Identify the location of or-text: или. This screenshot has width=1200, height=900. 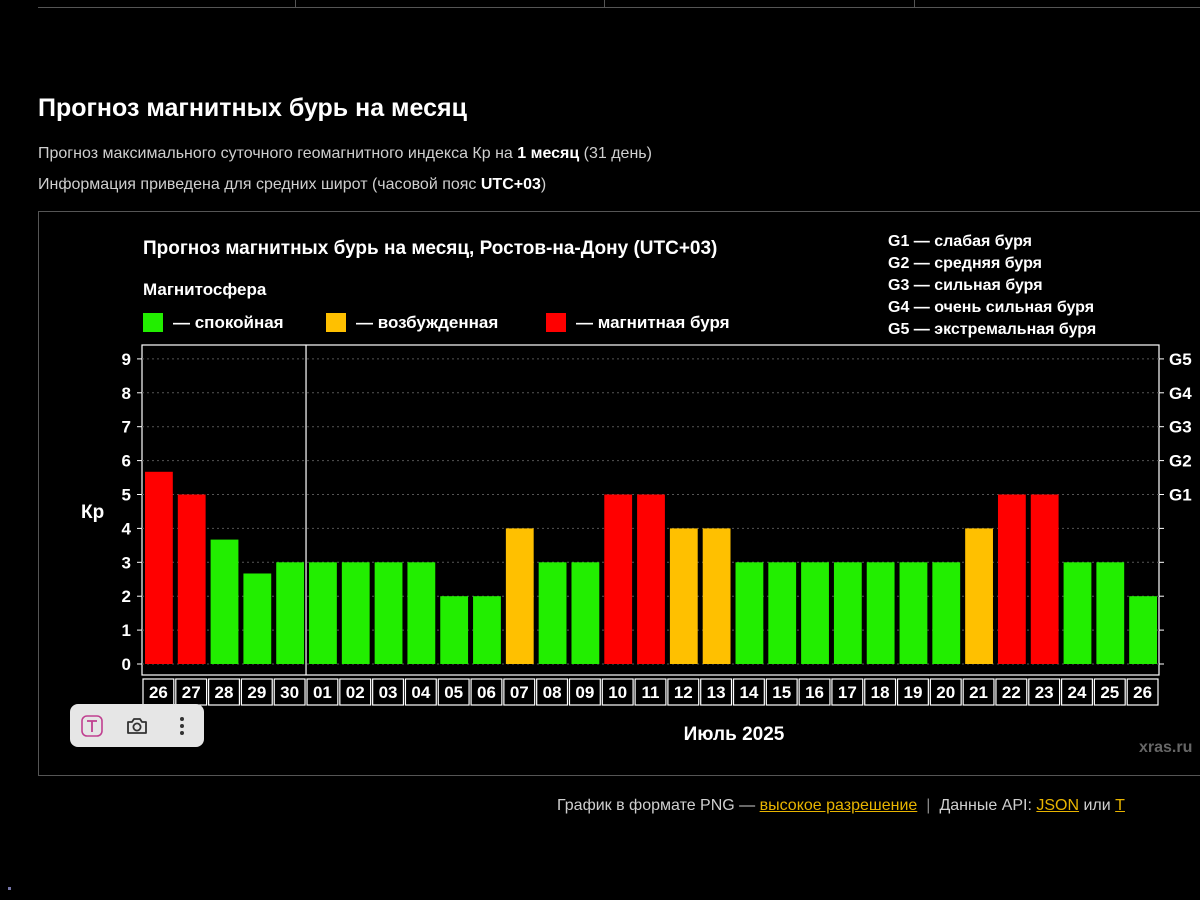
(1097, 805).